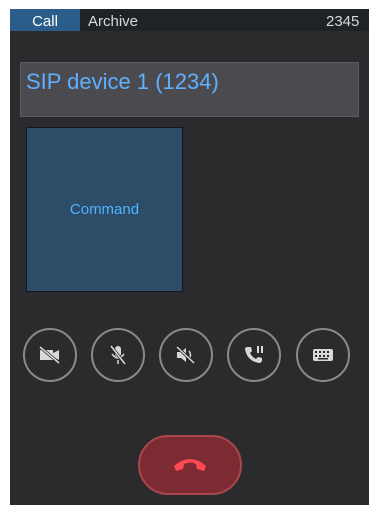  What do you see at coordinates (45, 20) in the screenshot?
I see `tab-call: Call` at bounding box center [45, 20].